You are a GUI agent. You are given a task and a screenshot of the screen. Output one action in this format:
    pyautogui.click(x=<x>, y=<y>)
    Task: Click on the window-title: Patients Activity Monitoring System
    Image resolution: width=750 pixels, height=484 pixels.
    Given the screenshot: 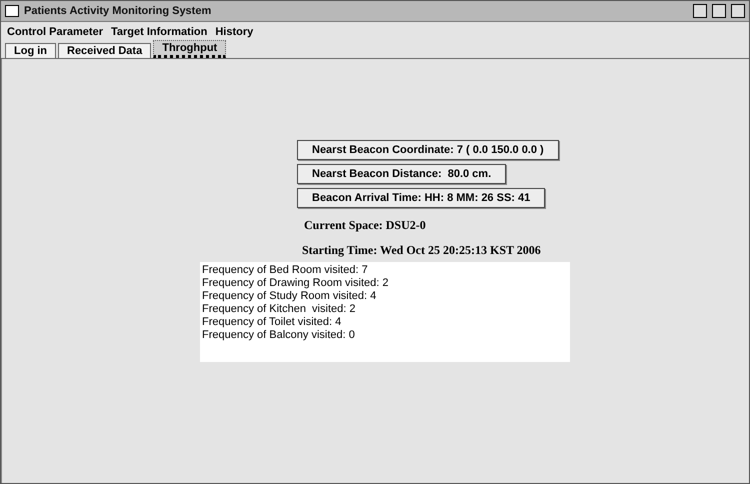 What is the action you would take?
    pyautogui.click(x=118, y=11)
    